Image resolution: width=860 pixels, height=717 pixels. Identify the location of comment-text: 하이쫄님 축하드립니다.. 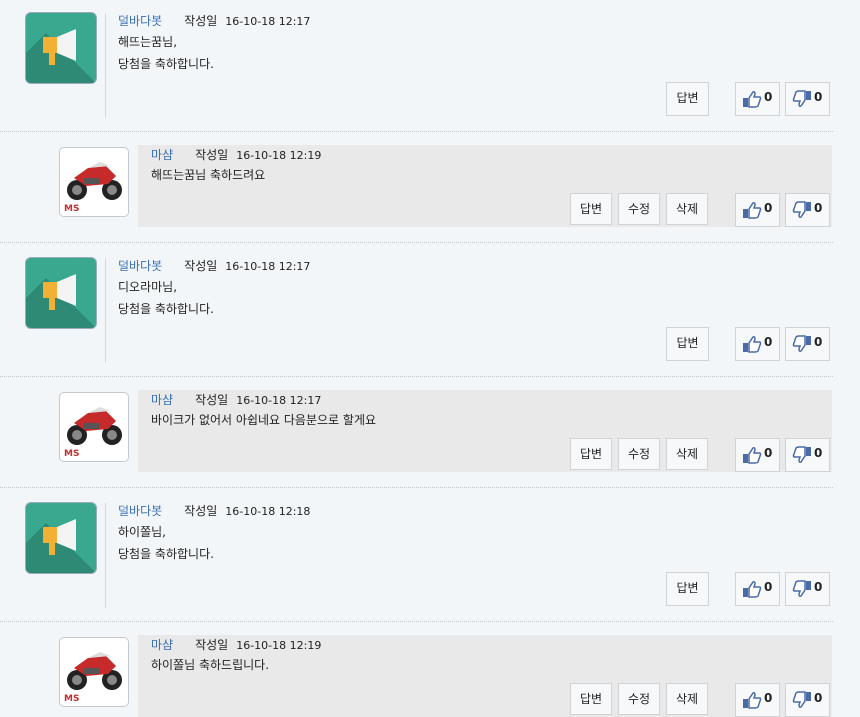
(210, 665).